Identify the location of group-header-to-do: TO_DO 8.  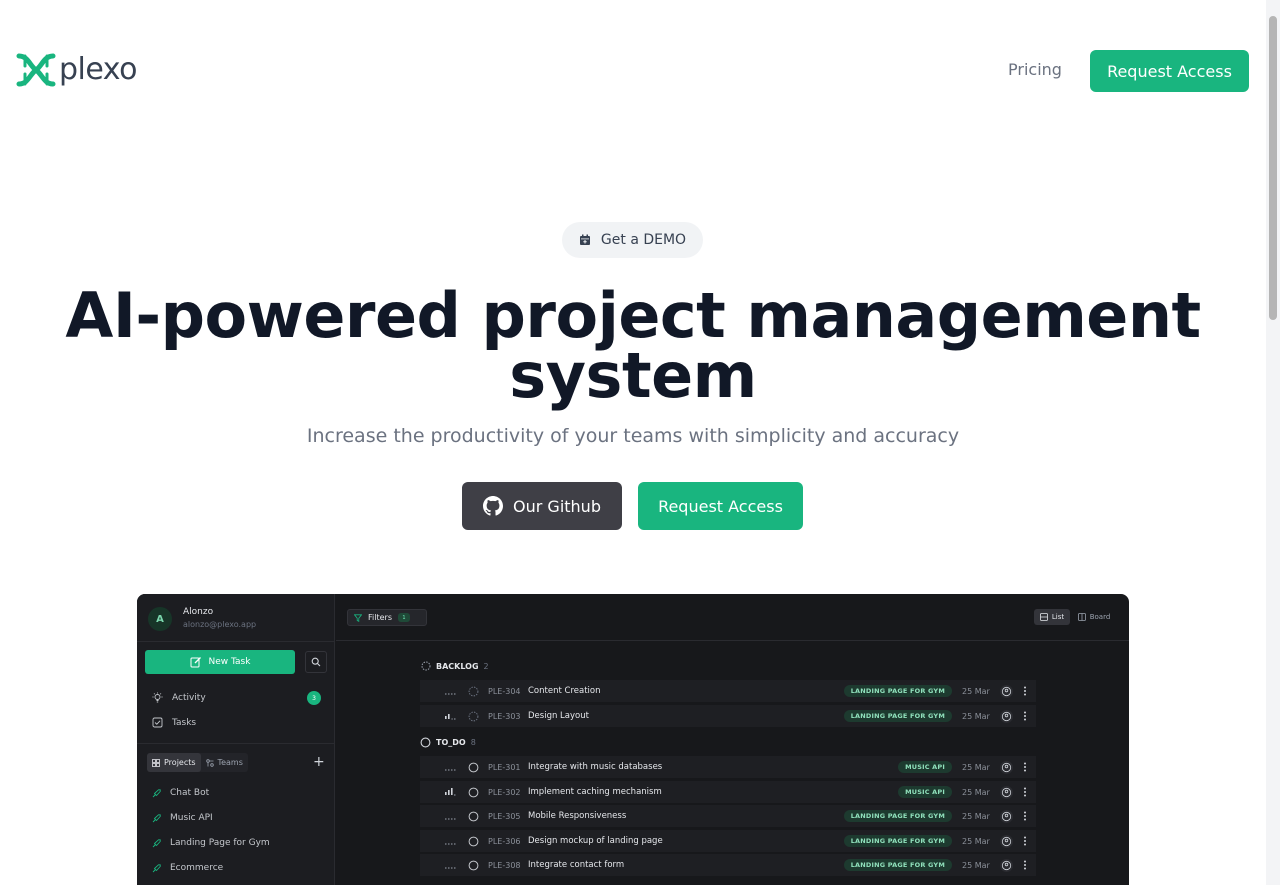
(448, 742).